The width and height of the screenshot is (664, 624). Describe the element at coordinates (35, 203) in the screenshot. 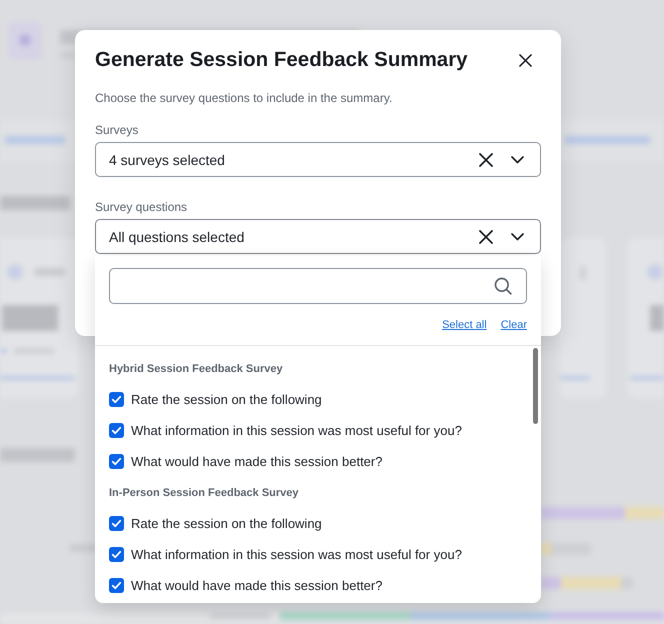

I see `blurred-section-heading-drawing` at that location.